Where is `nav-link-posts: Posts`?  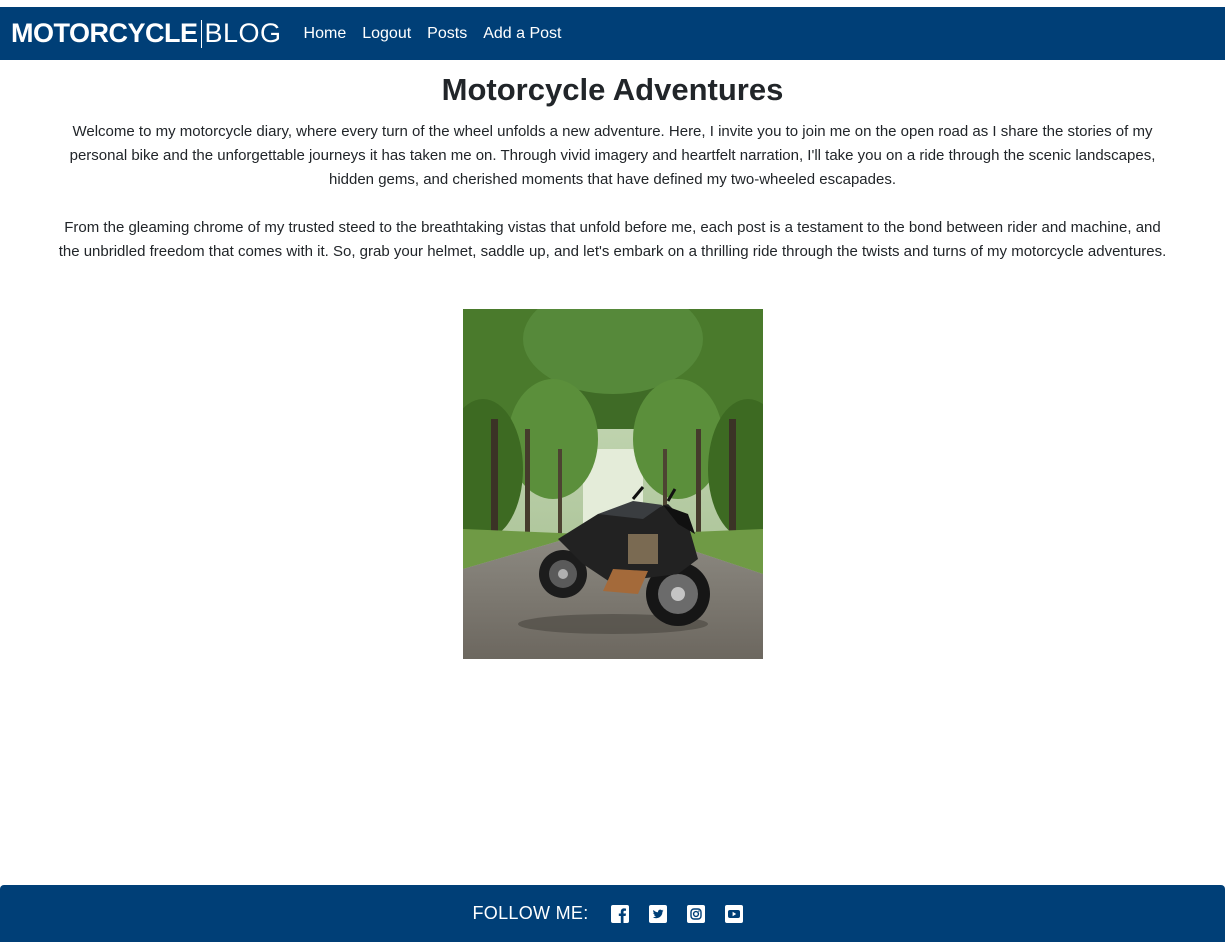
nav-link-posts: Posts is located at coordinates (447, 34).